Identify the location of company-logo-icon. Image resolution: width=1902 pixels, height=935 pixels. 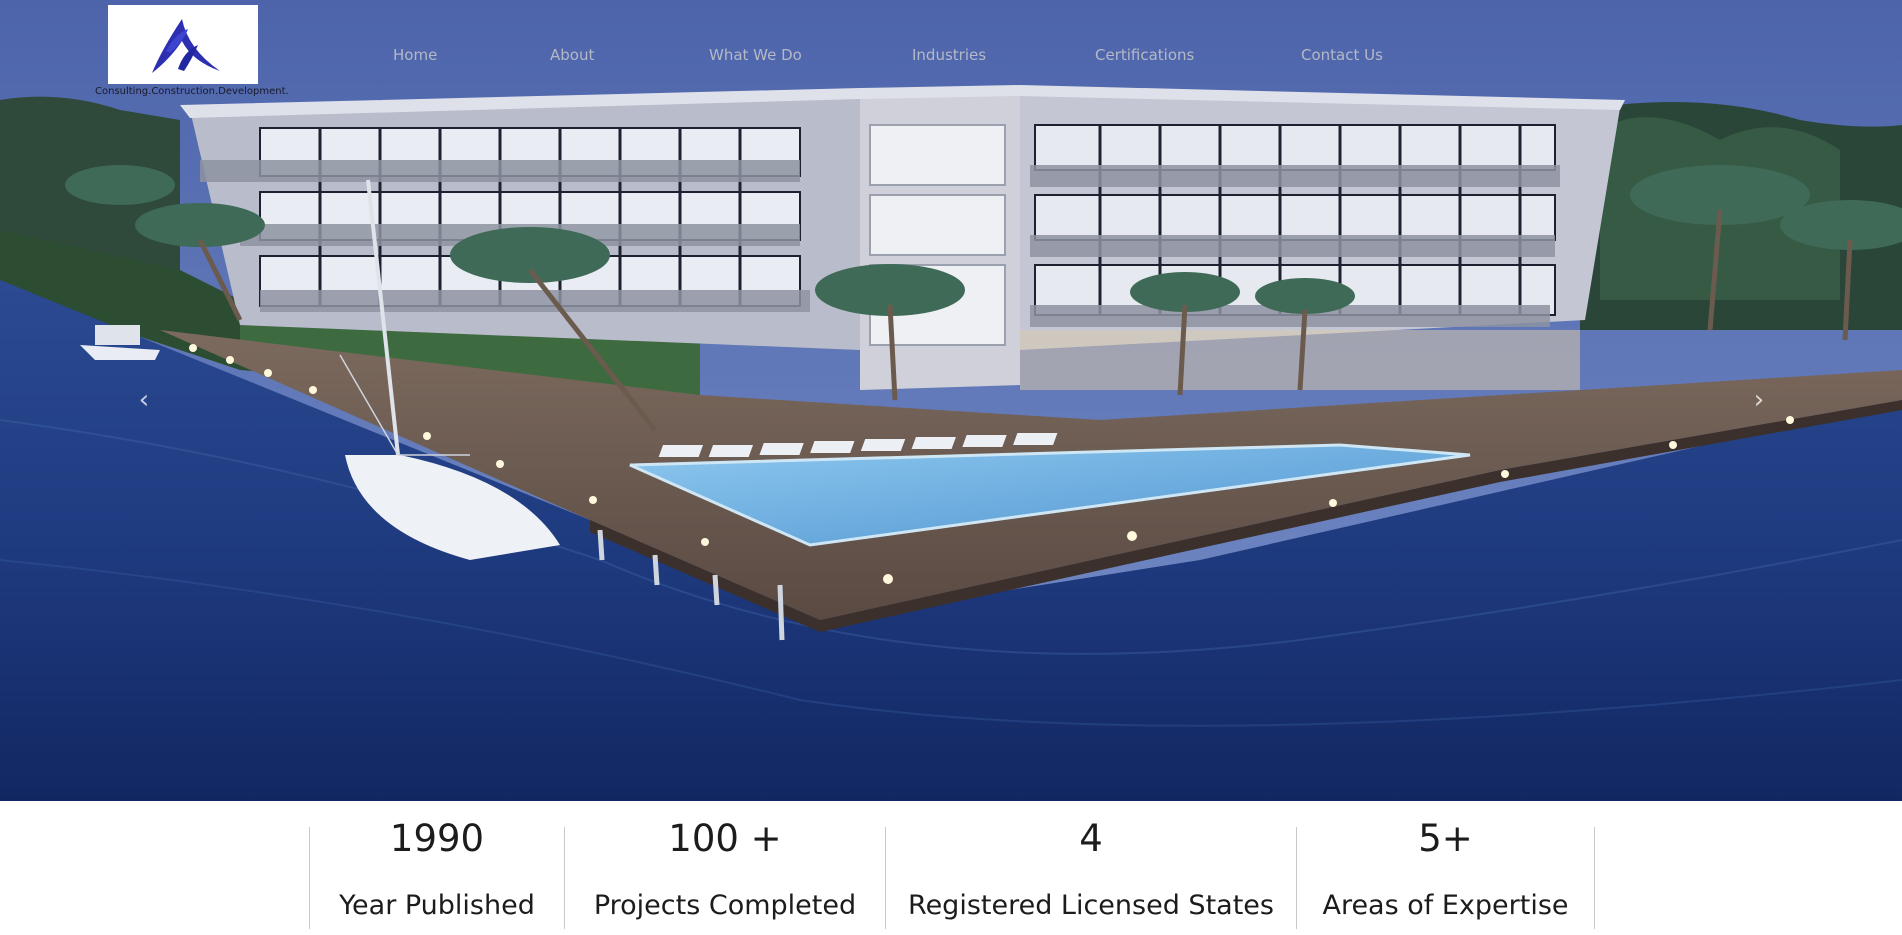
(186, 46).